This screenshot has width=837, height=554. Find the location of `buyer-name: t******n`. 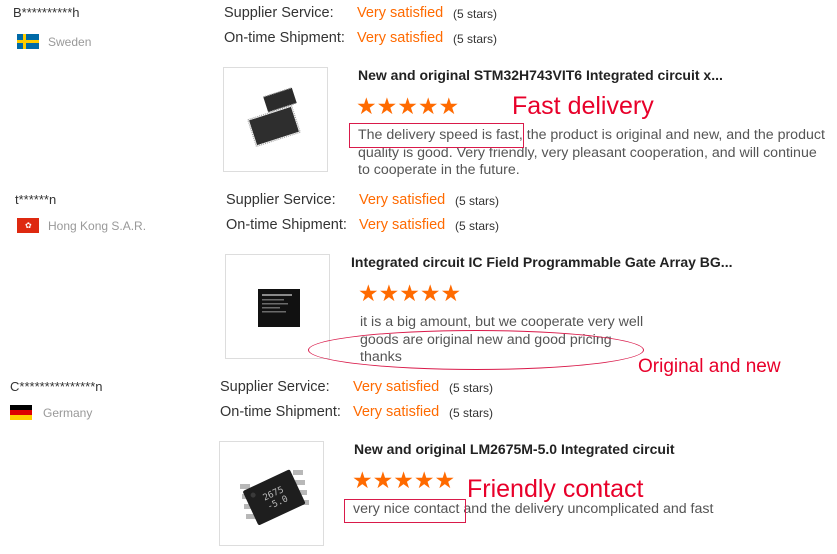

buyer-name: t******n is located at coordinates (36, 199).